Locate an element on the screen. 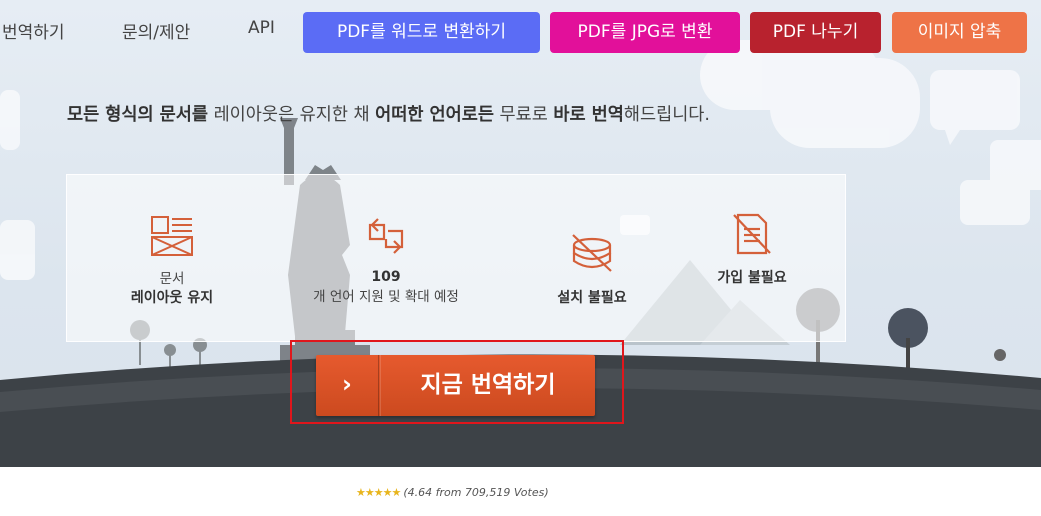 This screenshot has width=1041, height=516. rating-text: (4.64 from 709,519 Votes) is located at coordinates (476, 492).